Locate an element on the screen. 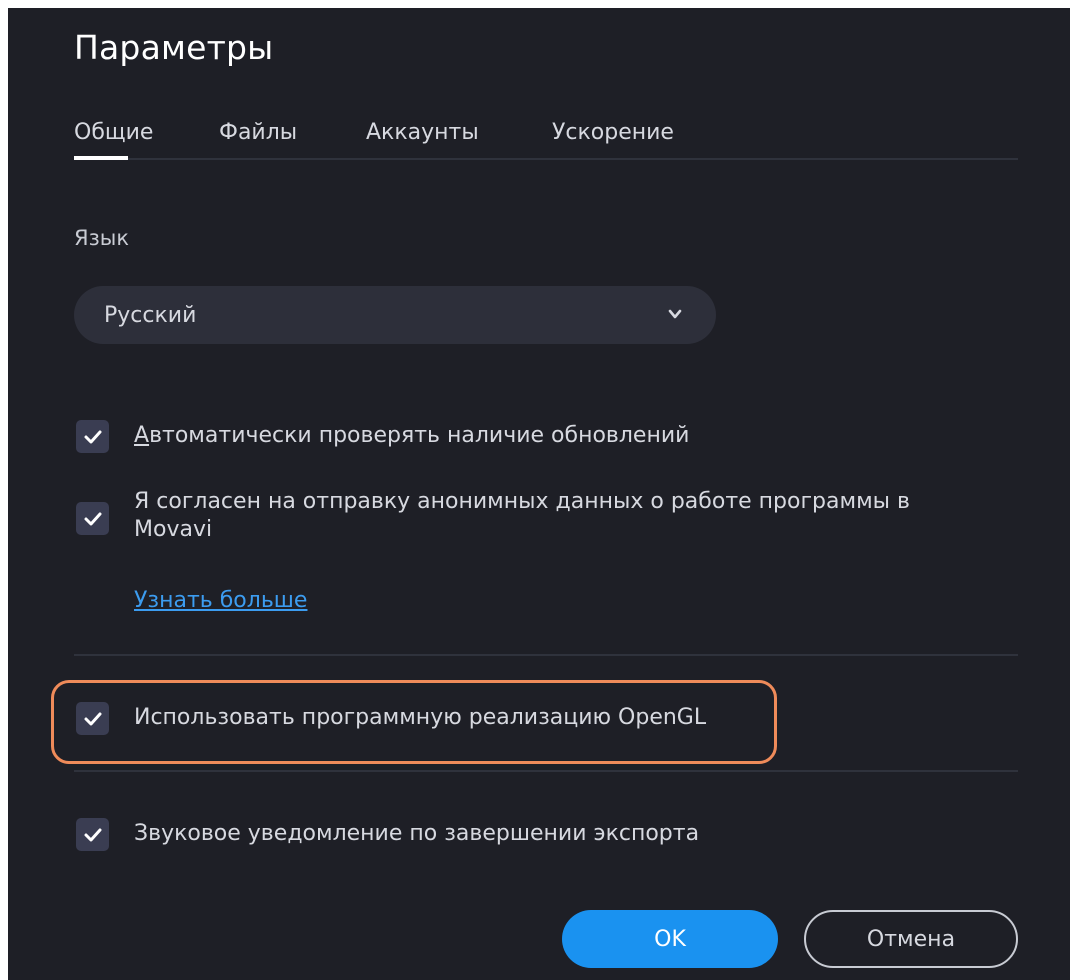 This screenshot has width=1076, height=980. language-label: Язык is located at coordinates (102, 238).